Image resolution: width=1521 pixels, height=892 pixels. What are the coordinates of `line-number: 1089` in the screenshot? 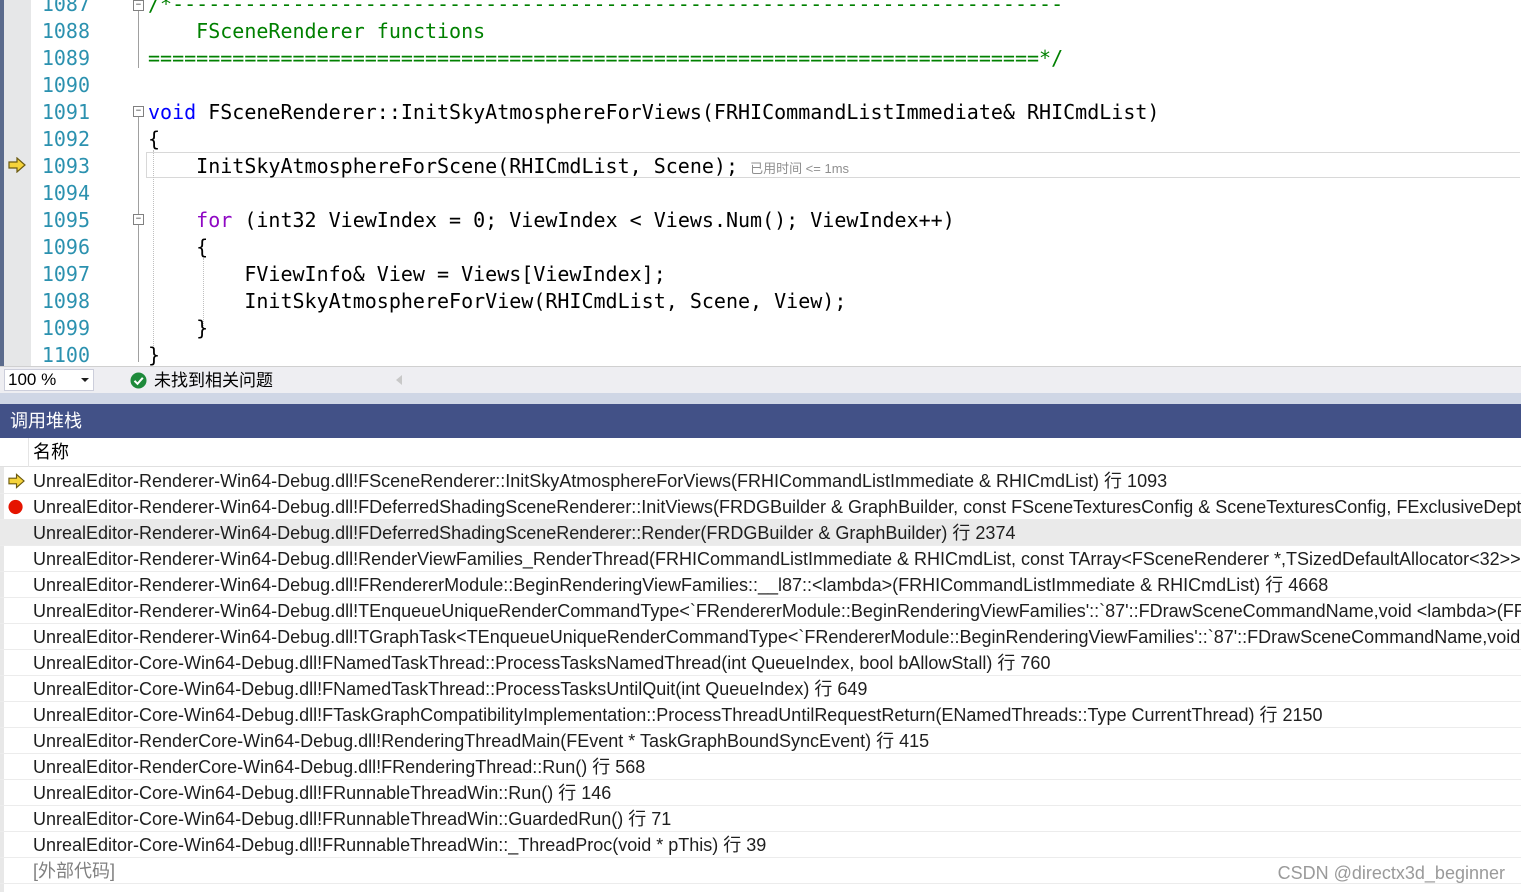 It's located at (65, 58).